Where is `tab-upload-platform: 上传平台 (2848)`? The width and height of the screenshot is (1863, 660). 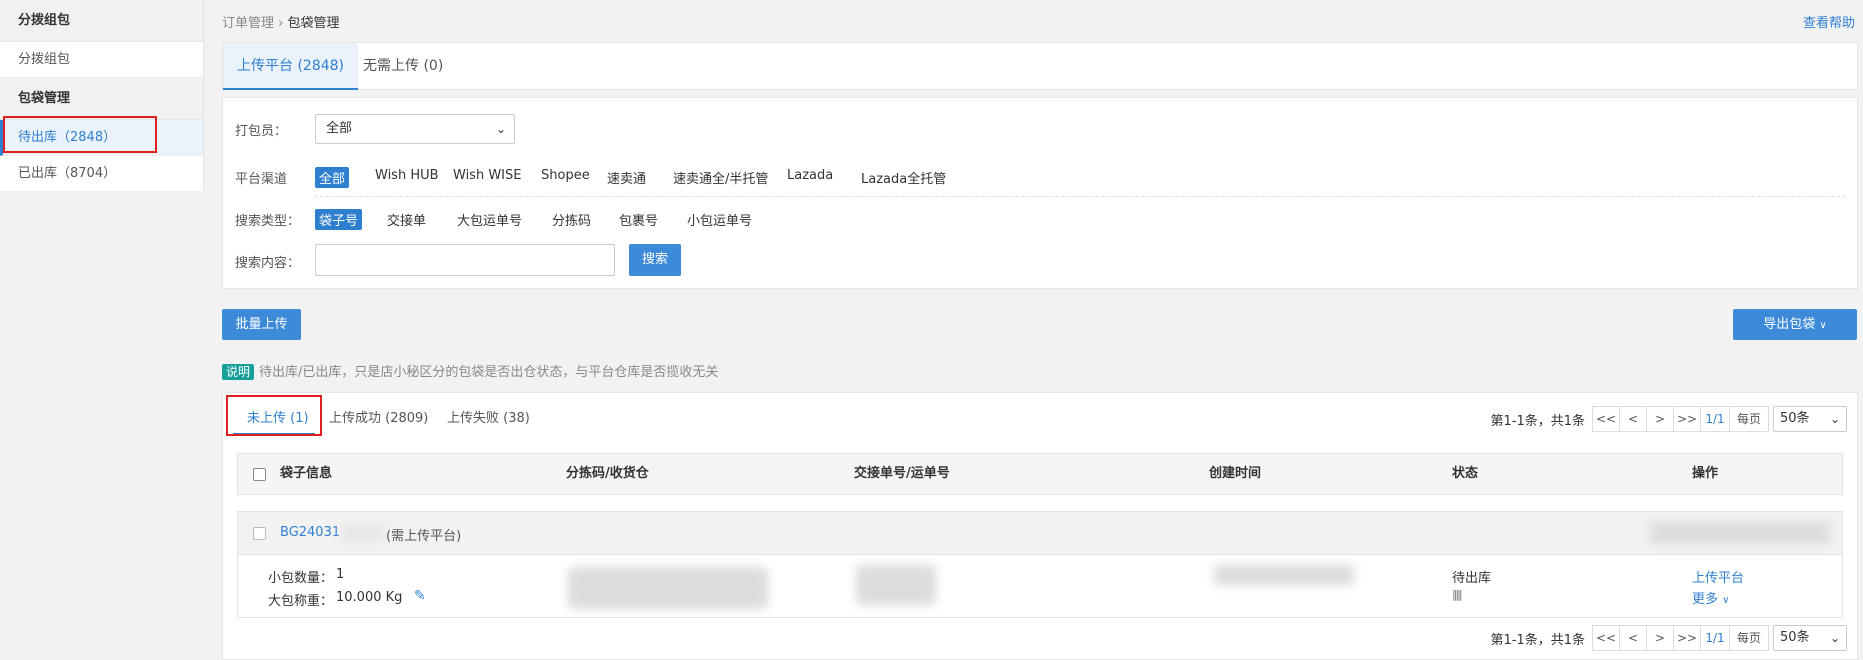 tab-upload-platform: 上传平台 (2848) is located at coordinates (291, 66).